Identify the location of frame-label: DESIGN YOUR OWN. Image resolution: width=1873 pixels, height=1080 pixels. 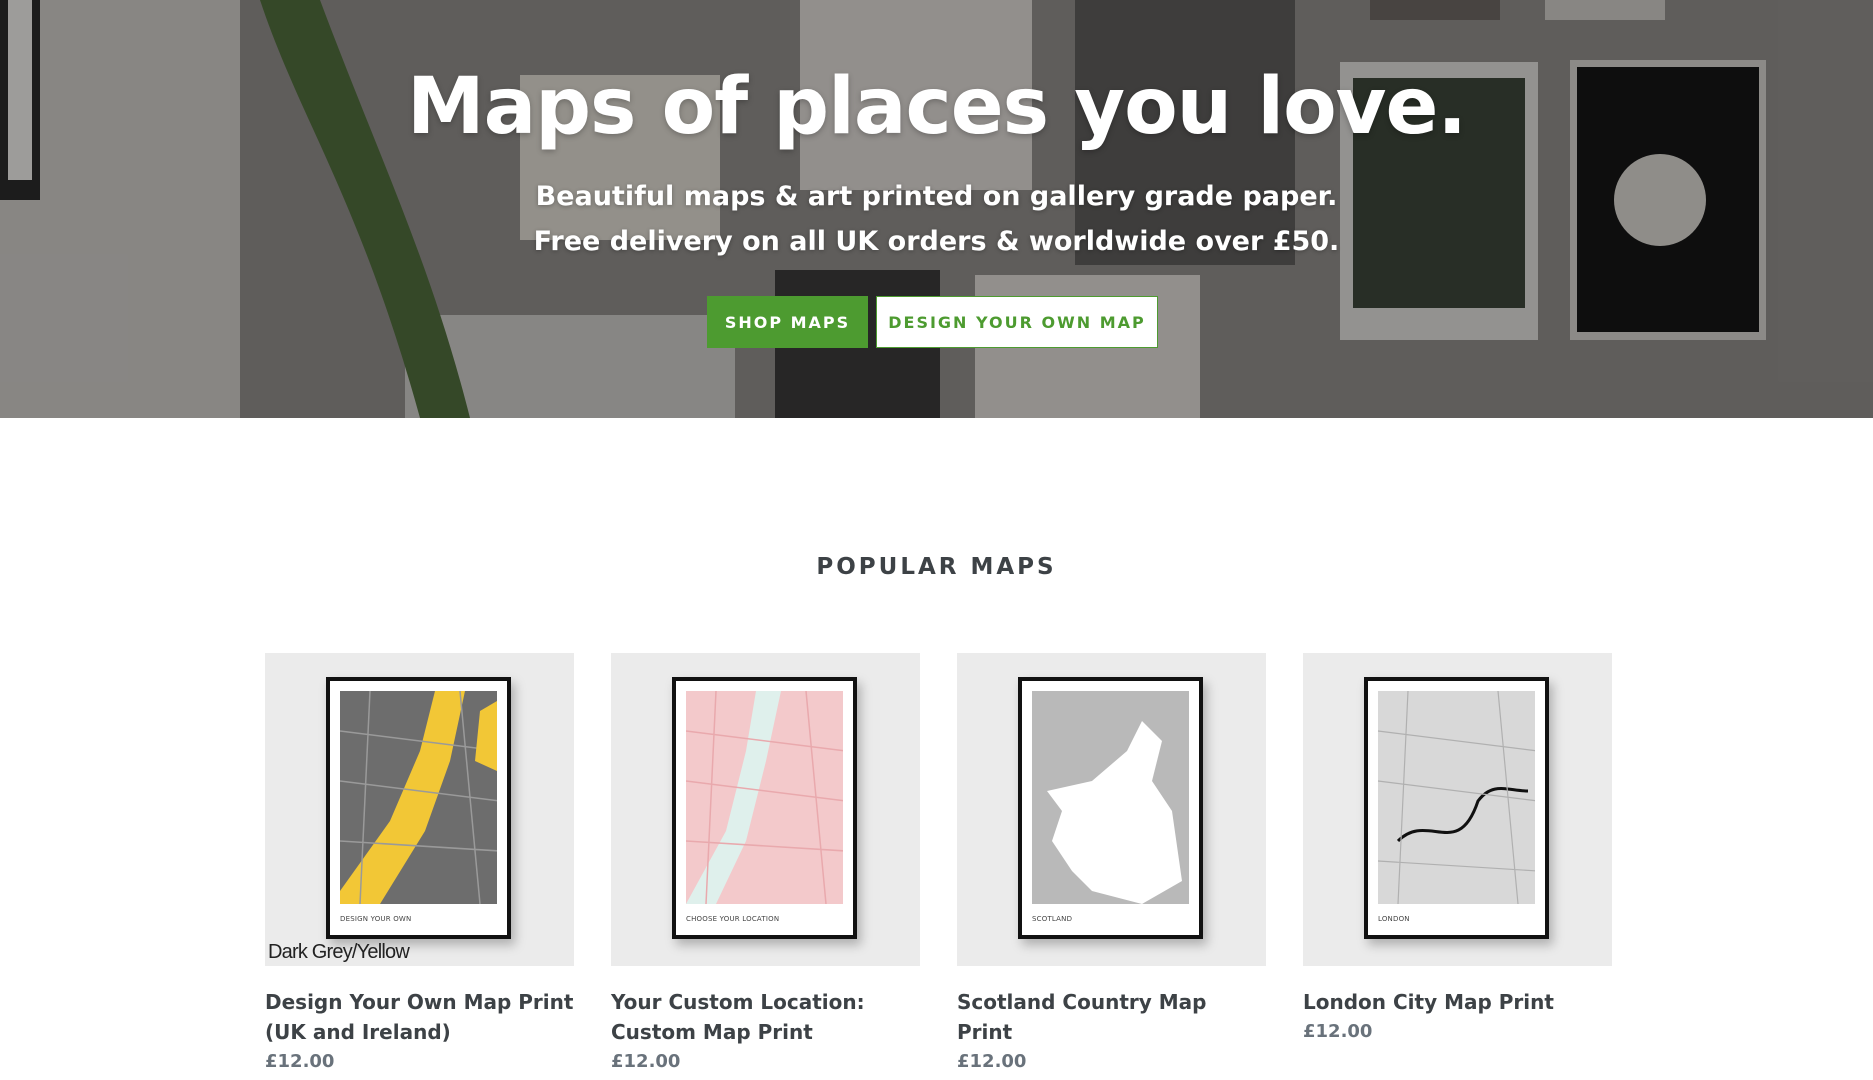
(376, 919).